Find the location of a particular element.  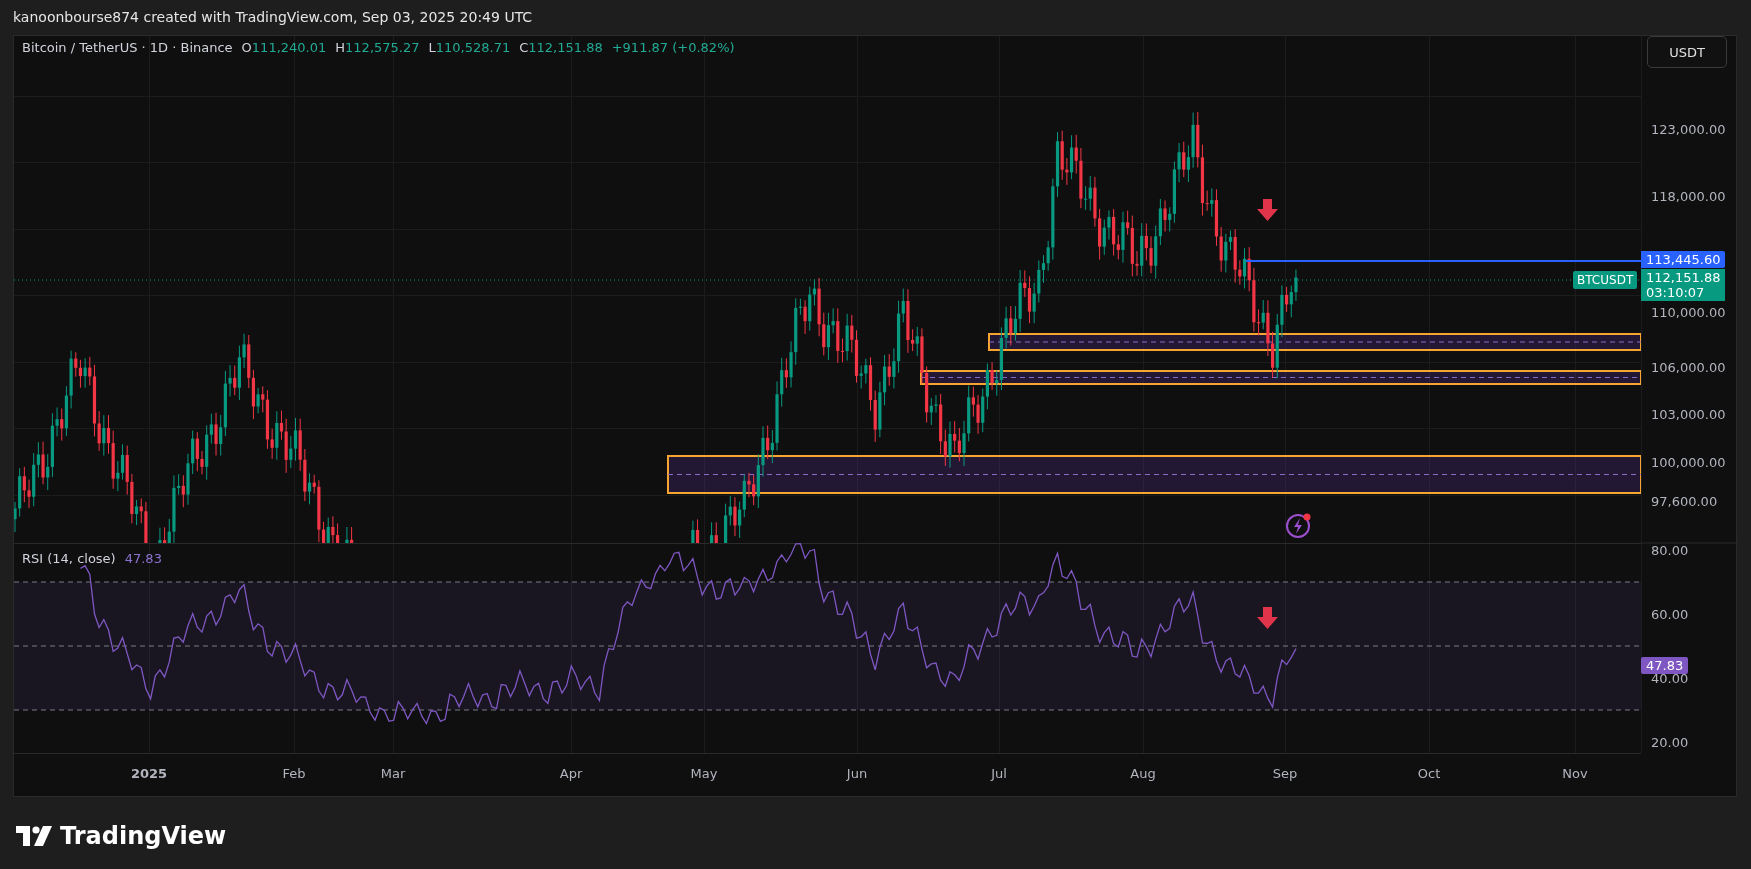

price-change: +911.87 (+0.82%) is located at coordinates (673, 47).